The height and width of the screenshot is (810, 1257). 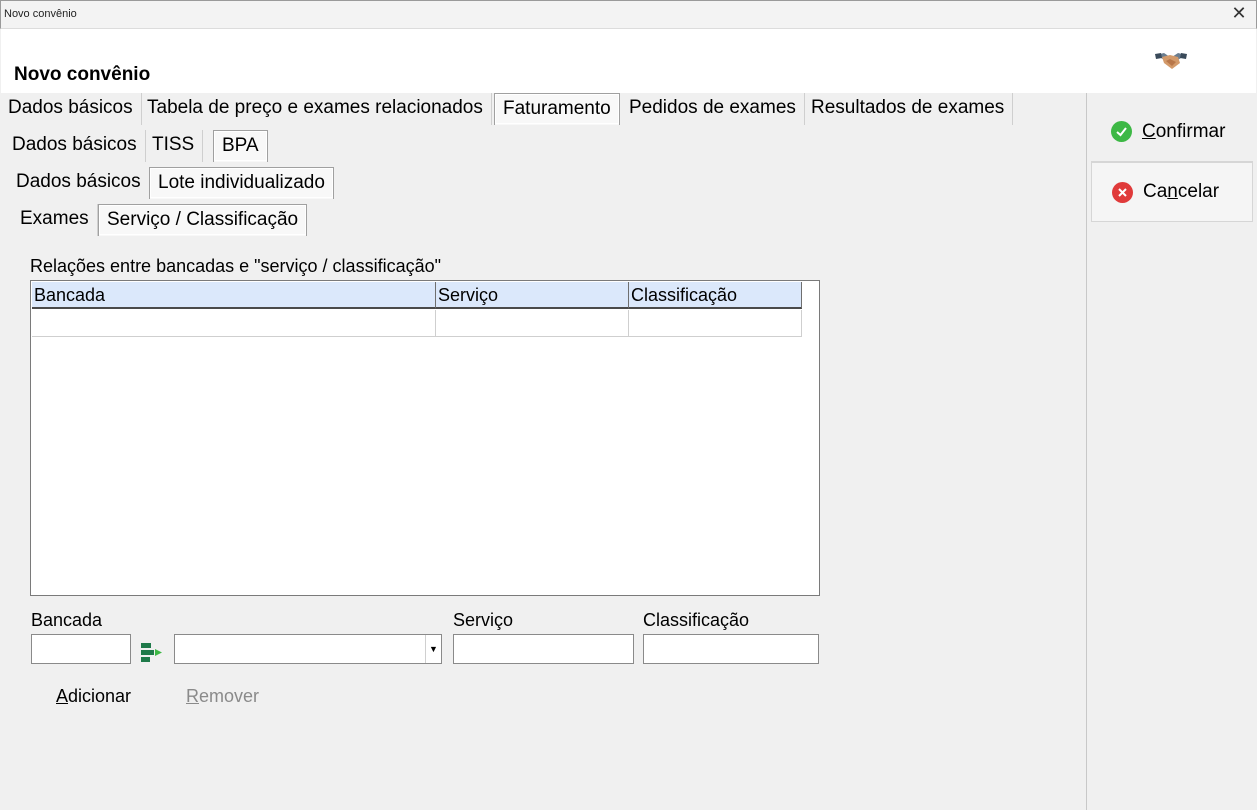 What do you see at coordinates (93, 696) in the screenshot?
I see `add-button: Adicionar` at bounding box center [93, 696].